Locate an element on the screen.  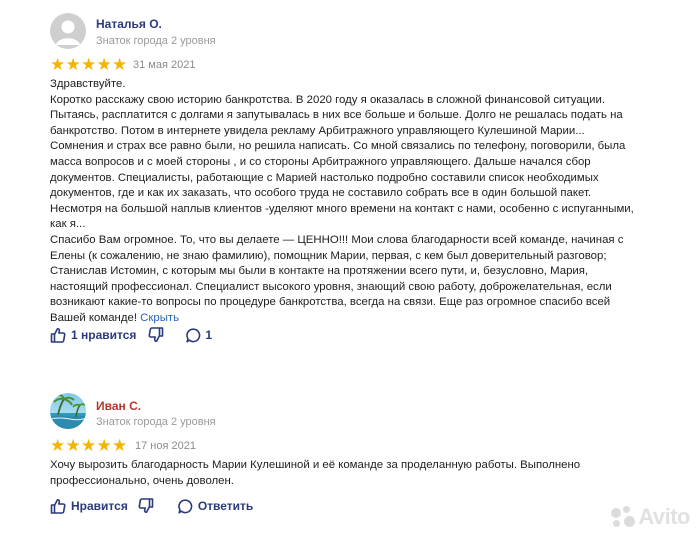
avito-watermark: Avito is located at coordinates (650, 517).